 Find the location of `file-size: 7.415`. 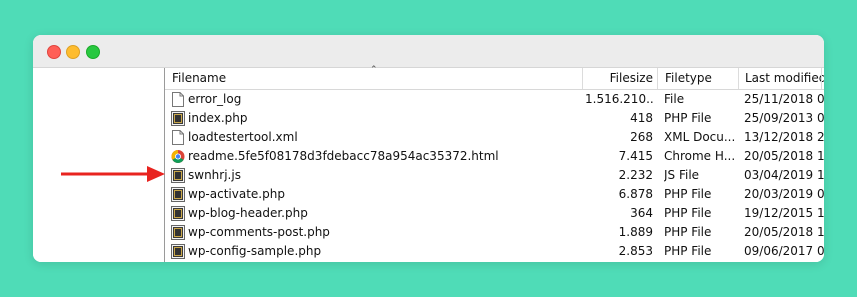

file-size: 7.415 is located at coordinates (635, 156).